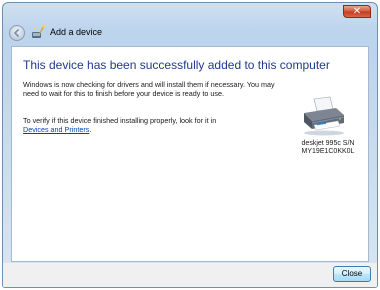  Describe the element at coordinates (324, 116) in the screenshot. I see `printer-icon` at that location.